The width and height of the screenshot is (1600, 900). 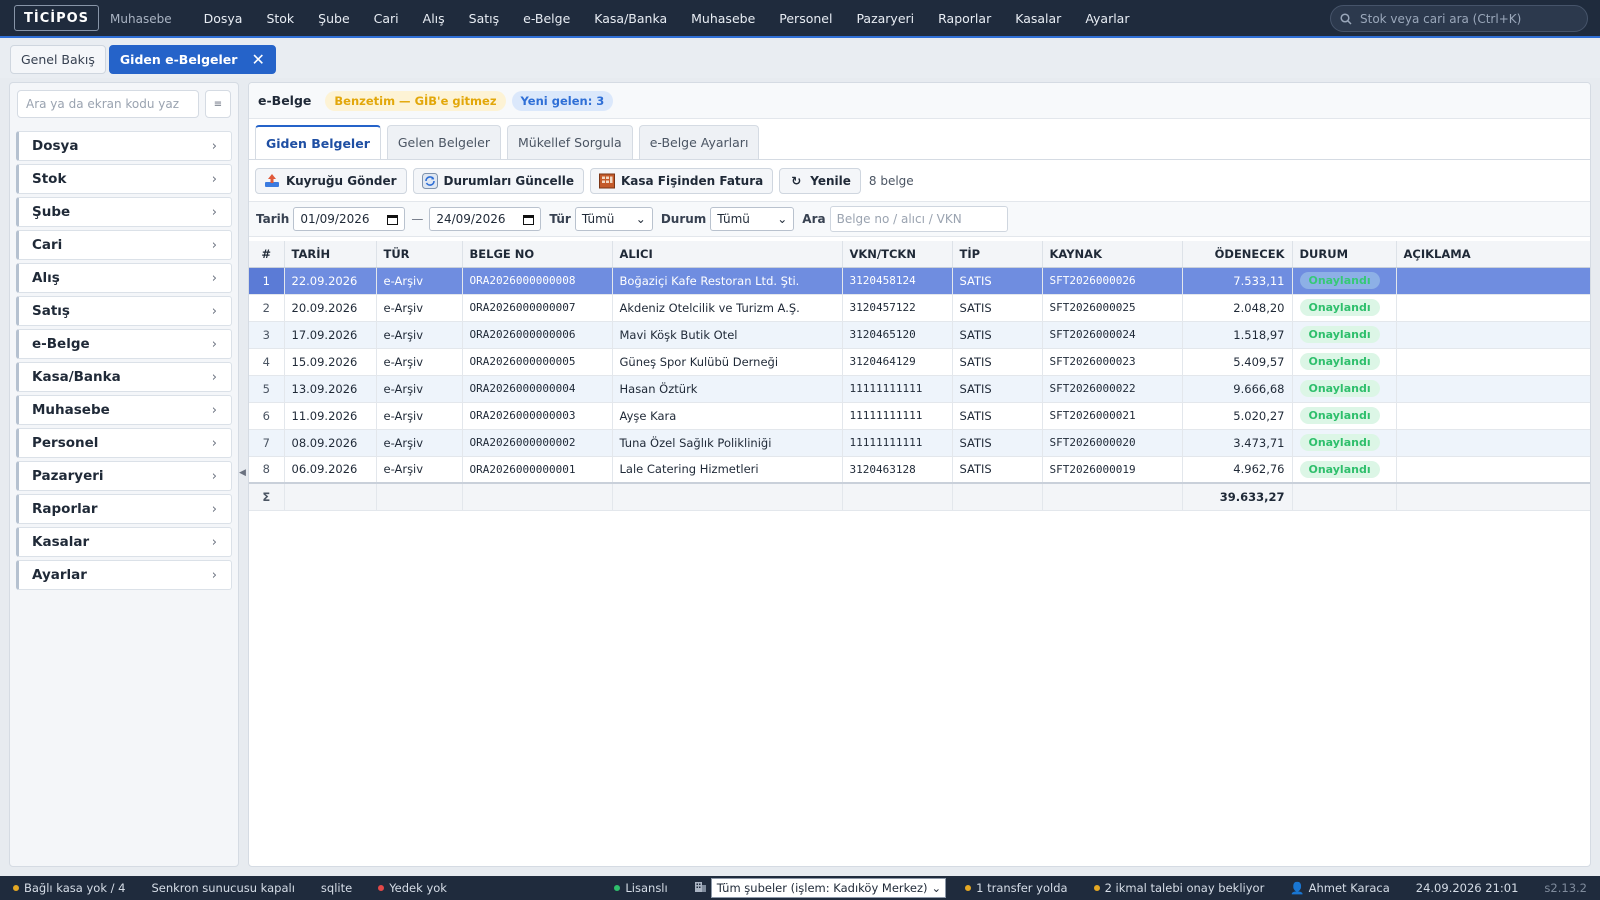 What do you see at coordinates (108, 104) in the screenshot?
I see `sidebar-search-input` at bounding box center [108, 104].